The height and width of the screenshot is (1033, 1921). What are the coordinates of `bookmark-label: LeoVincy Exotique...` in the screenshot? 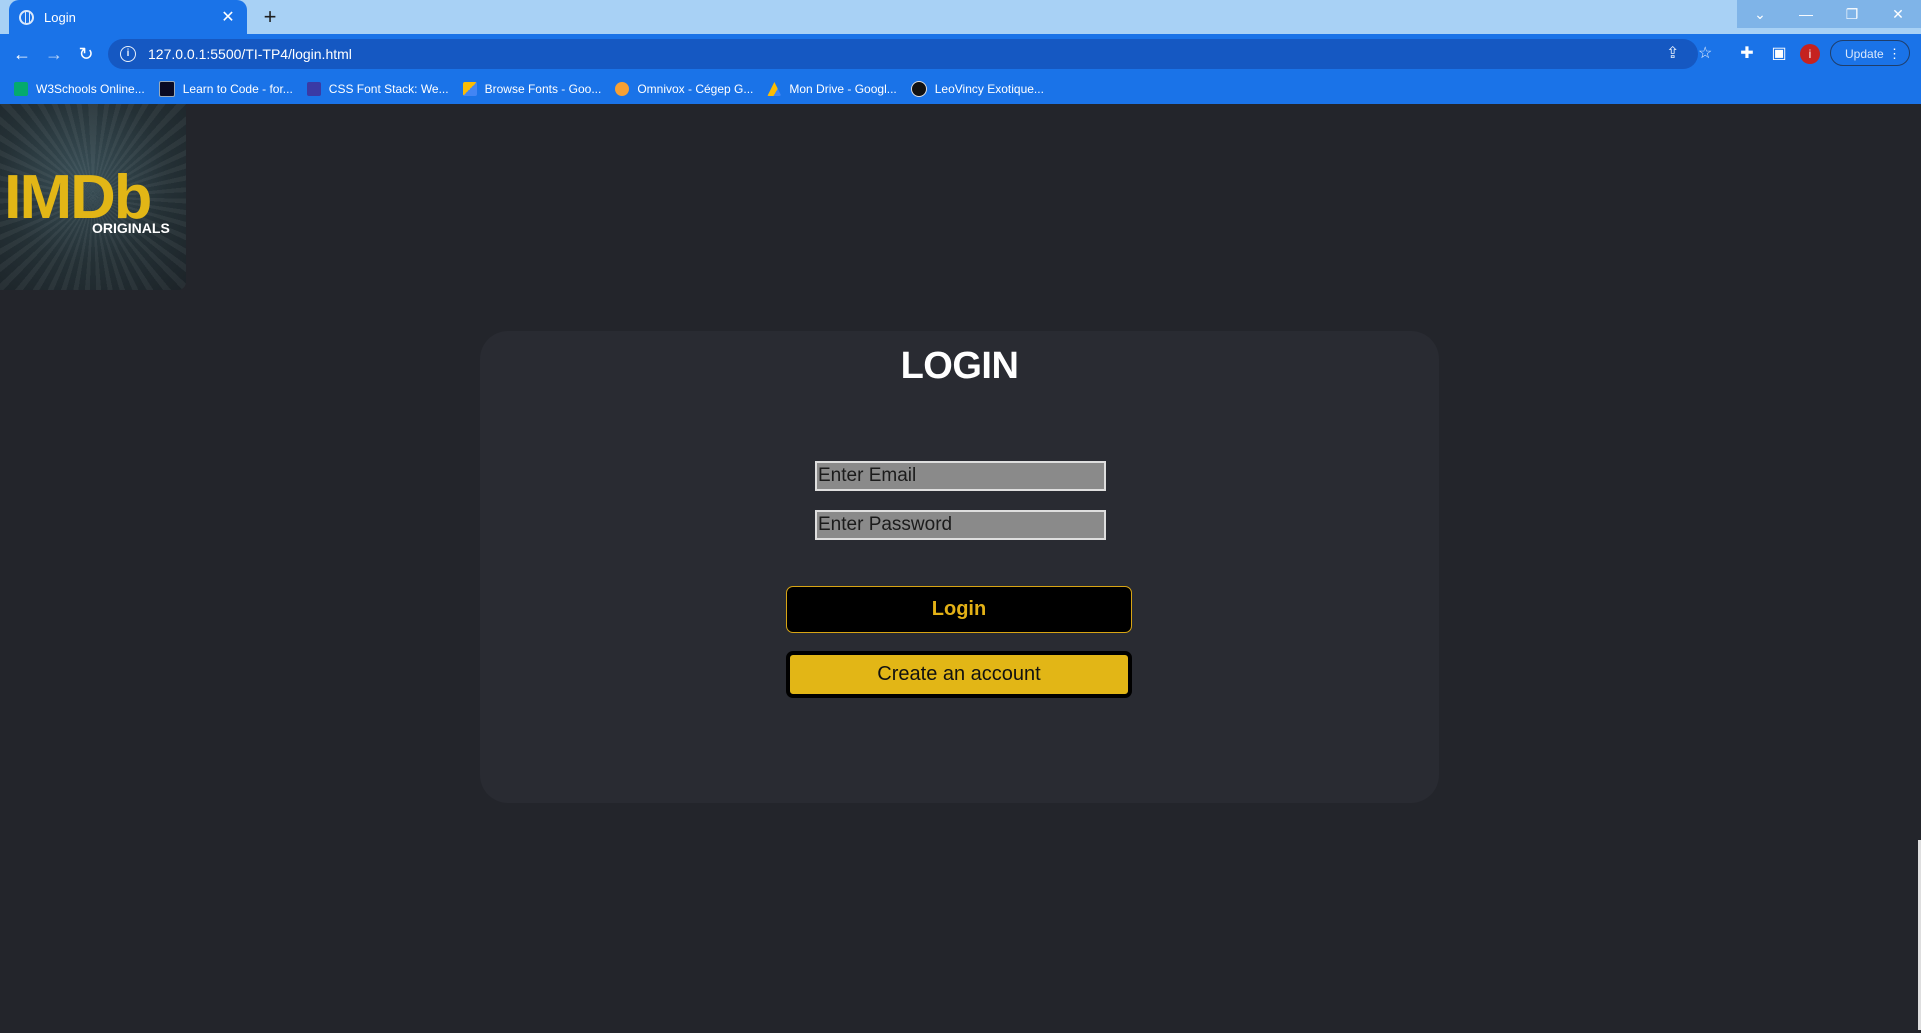 It's located at (989, 89).